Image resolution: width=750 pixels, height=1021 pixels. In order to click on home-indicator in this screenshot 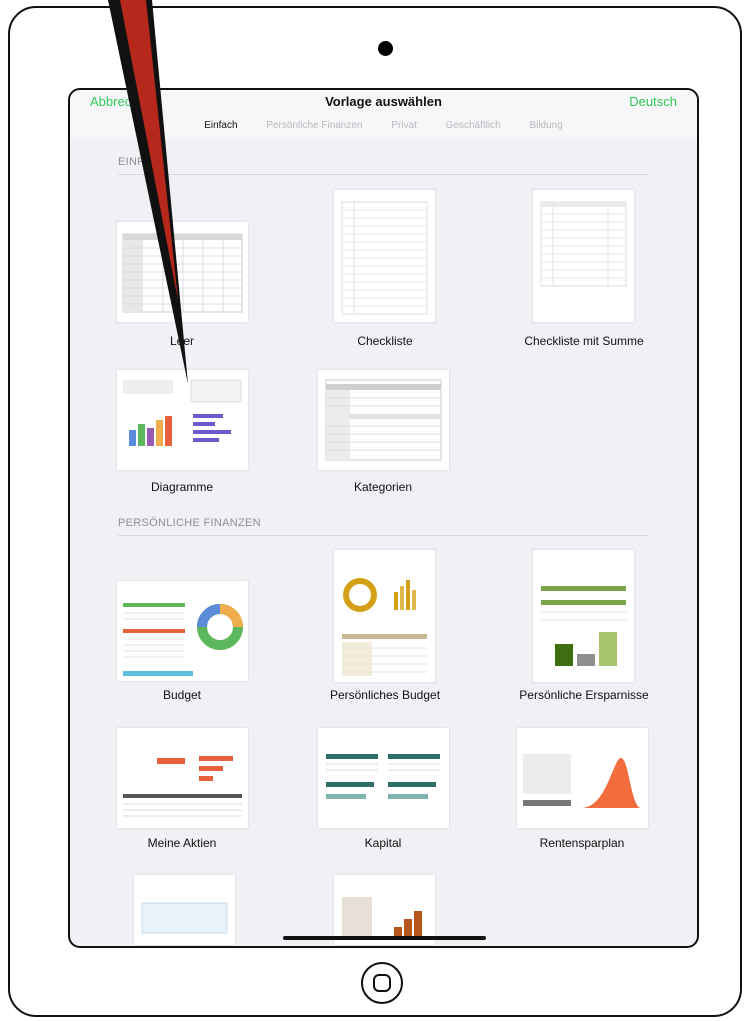, I will do `click(384, 938)`.